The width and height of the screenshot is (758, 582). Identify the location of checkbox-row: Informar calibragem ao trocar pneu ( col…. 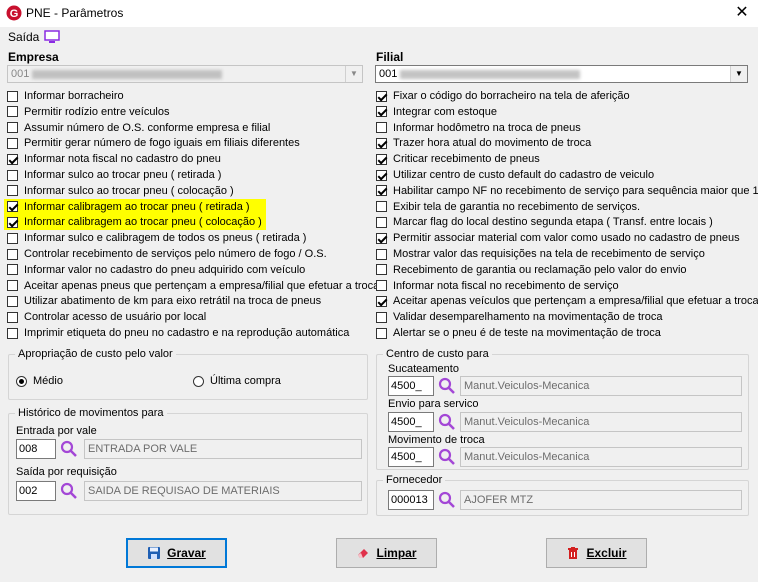
(135, 222).